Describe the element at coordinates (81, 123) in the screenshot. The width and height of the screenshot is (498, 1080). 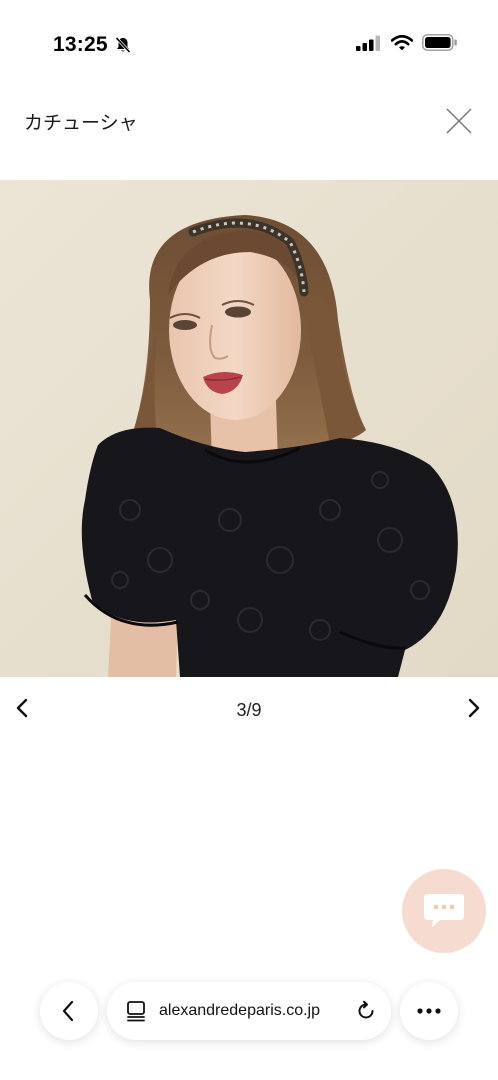
I see `page-title: カチューシャ` at that location.